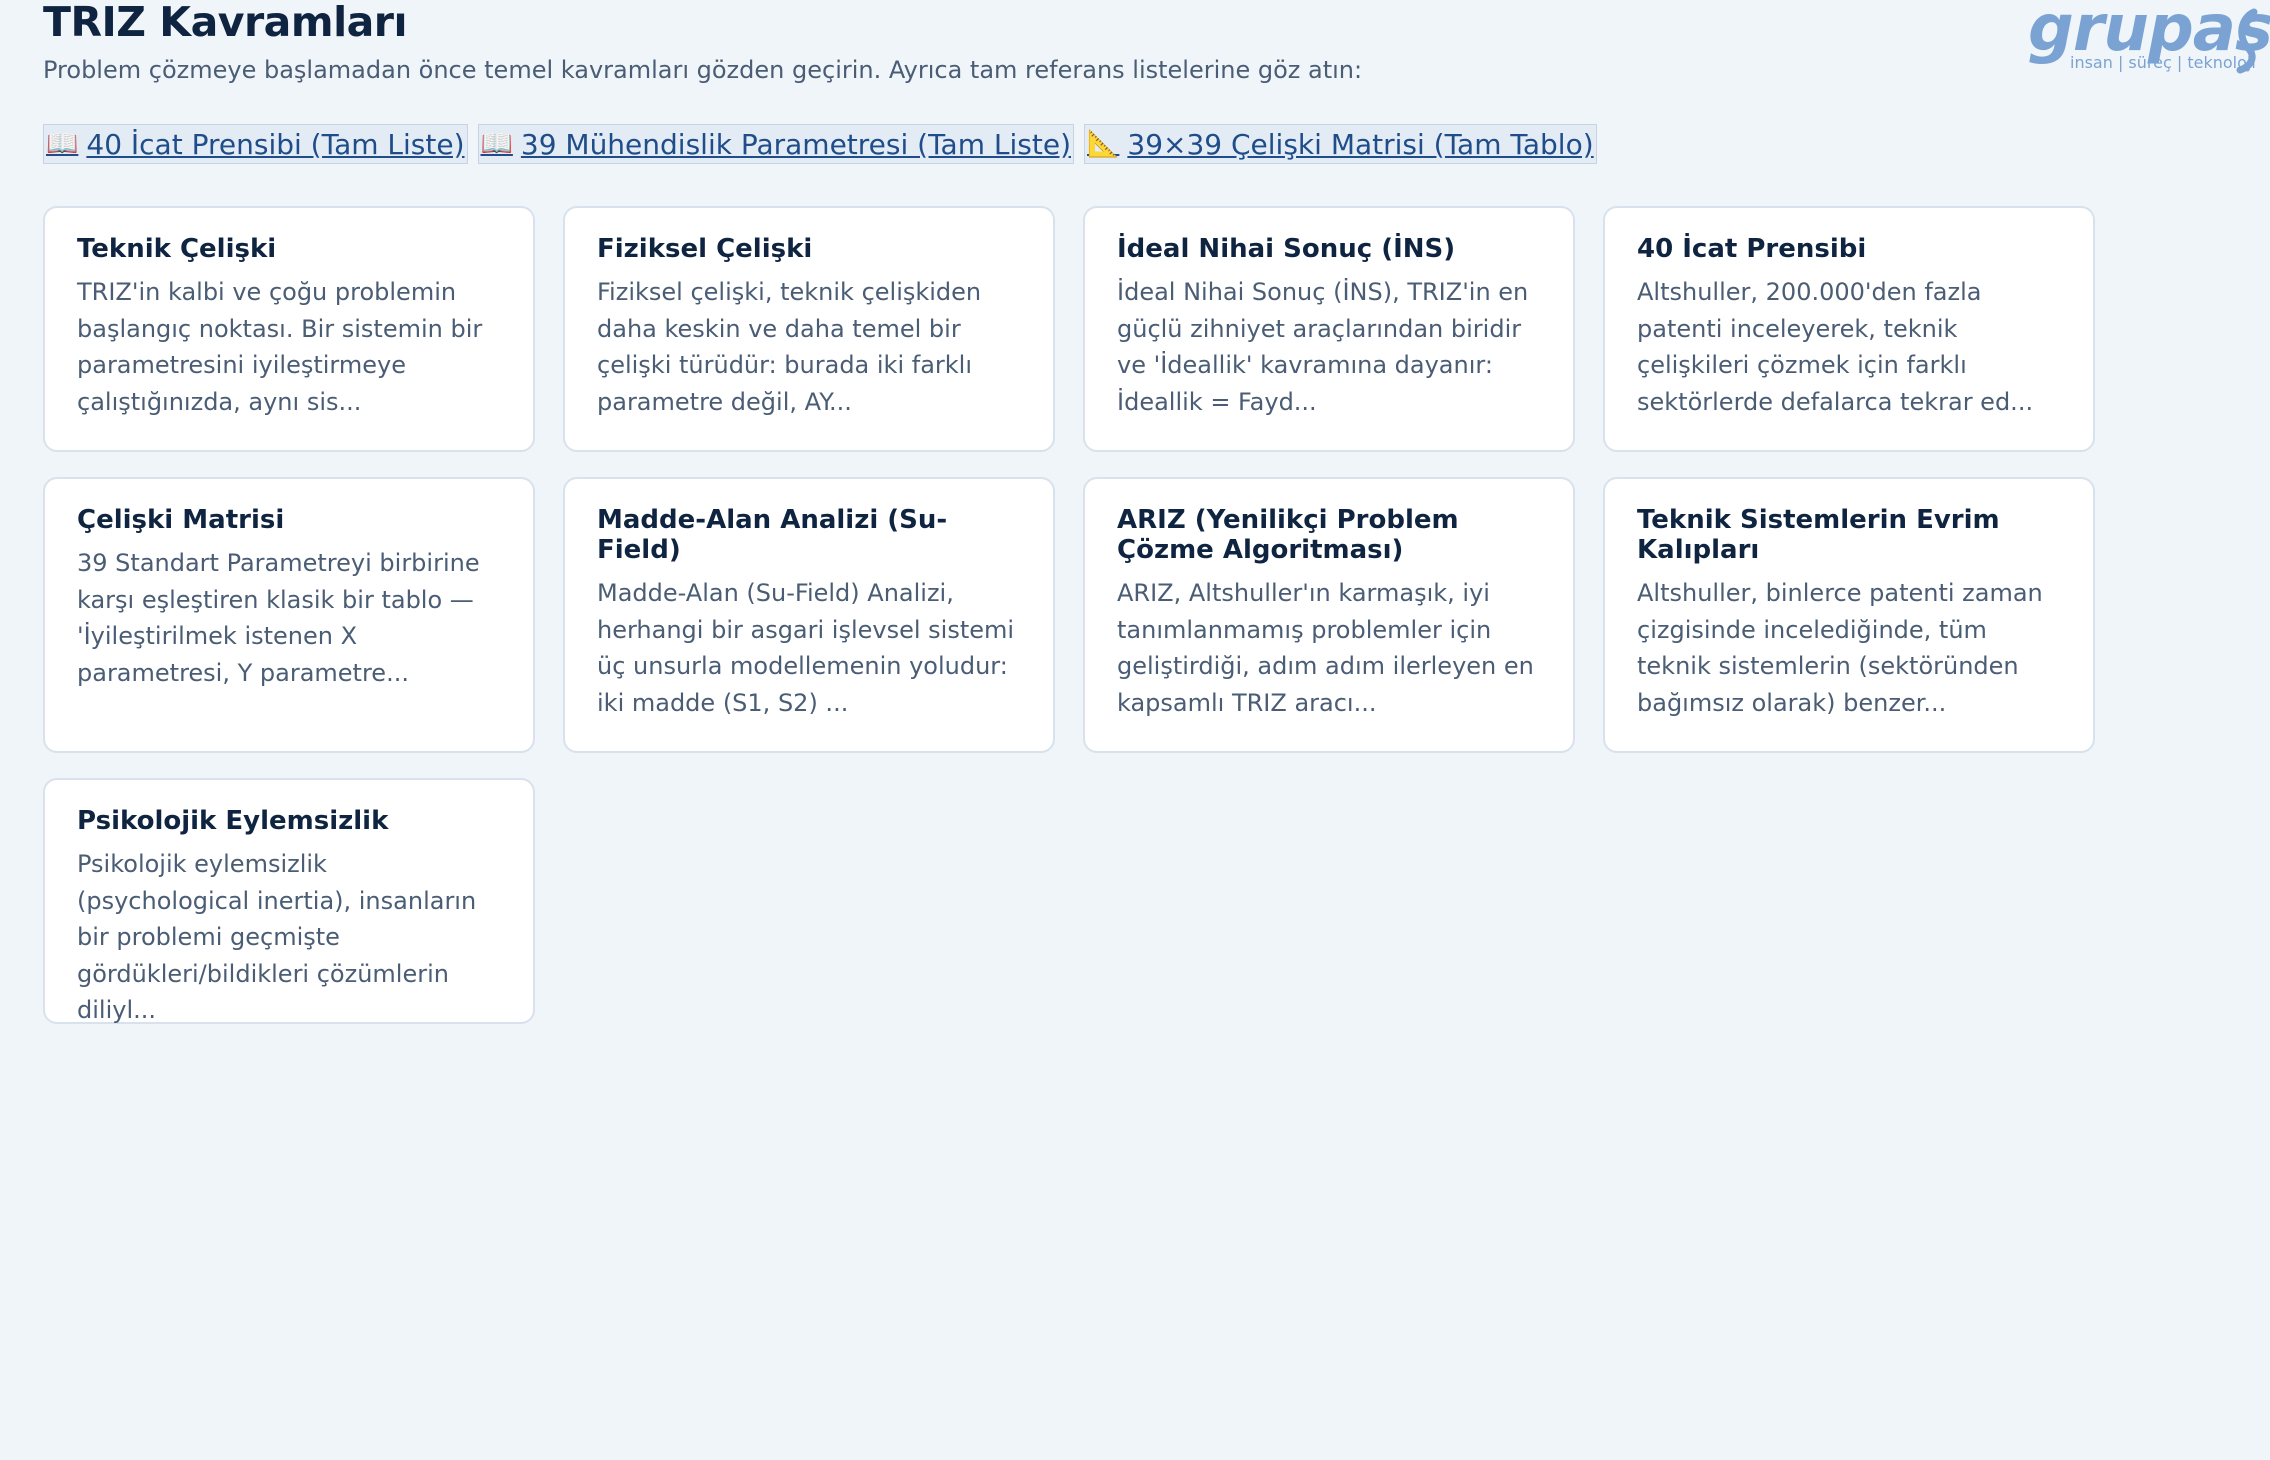  I want to click on link-39-engineering-parameters: 📖 39 Mühendislik Parametresi (Tam Liste), so click(775, 144).